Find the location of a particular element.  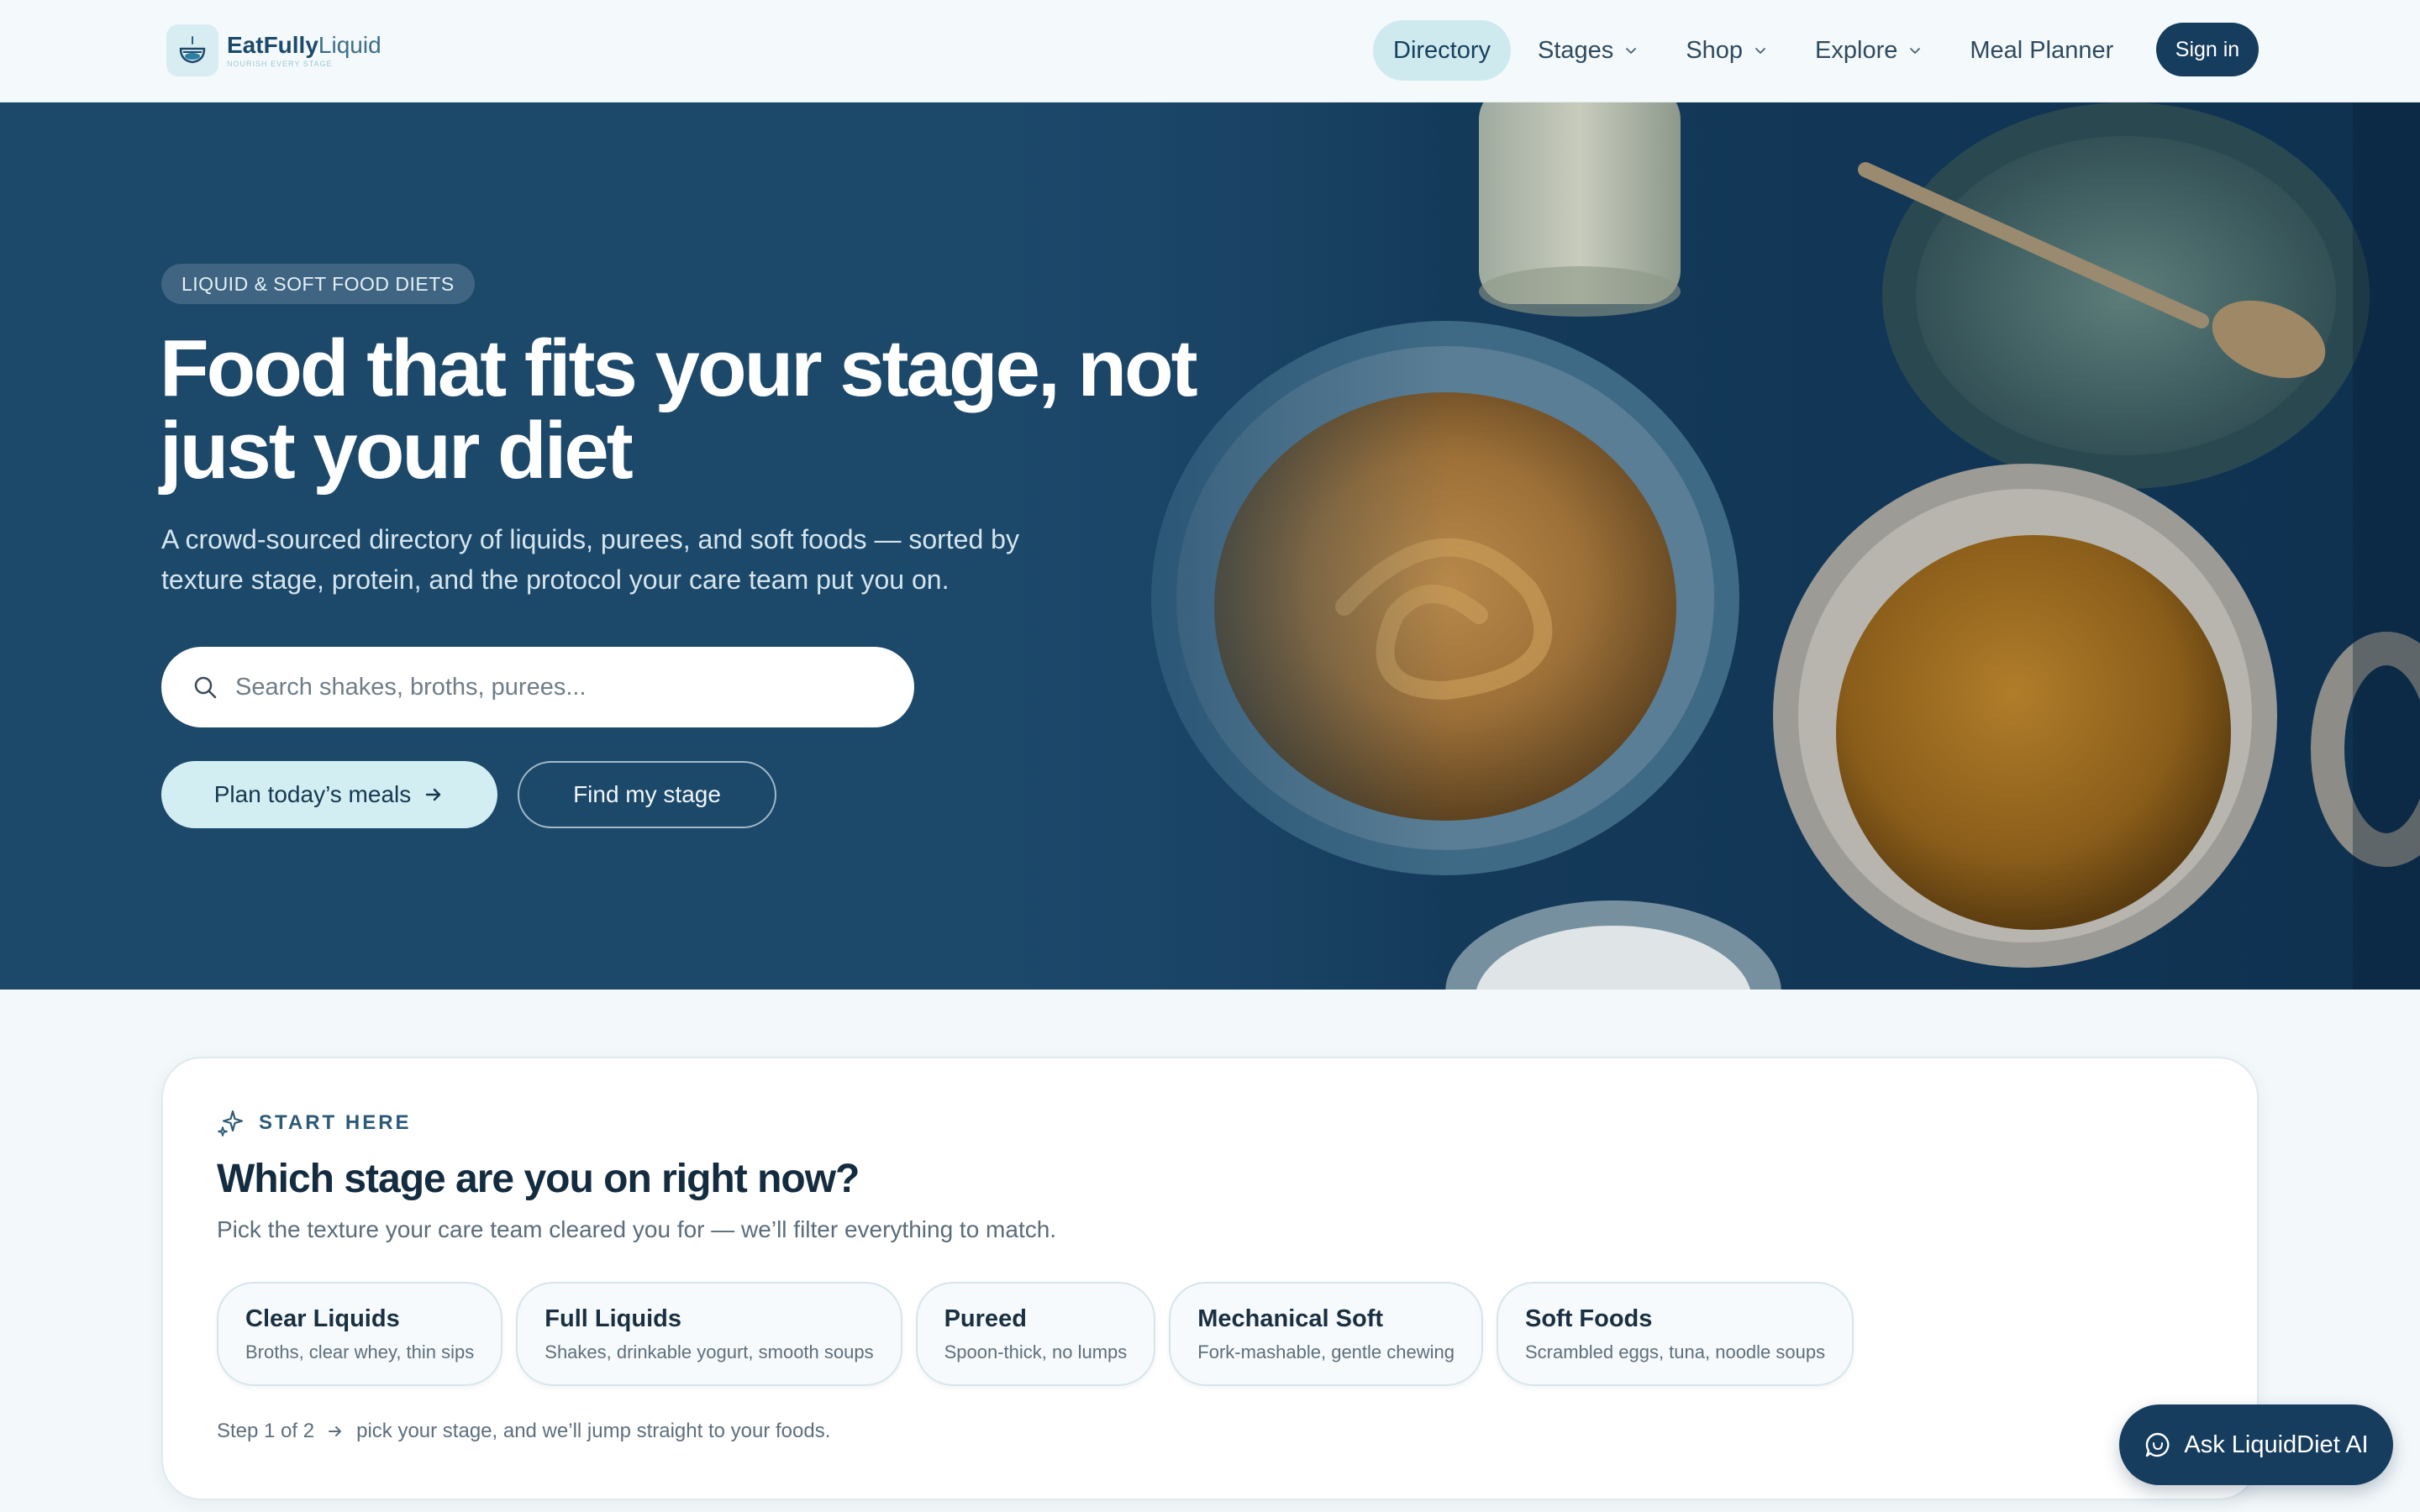

stage-description: Scrambled eggs, tuna, noodle soups is located at coordinates (1675, 1351).